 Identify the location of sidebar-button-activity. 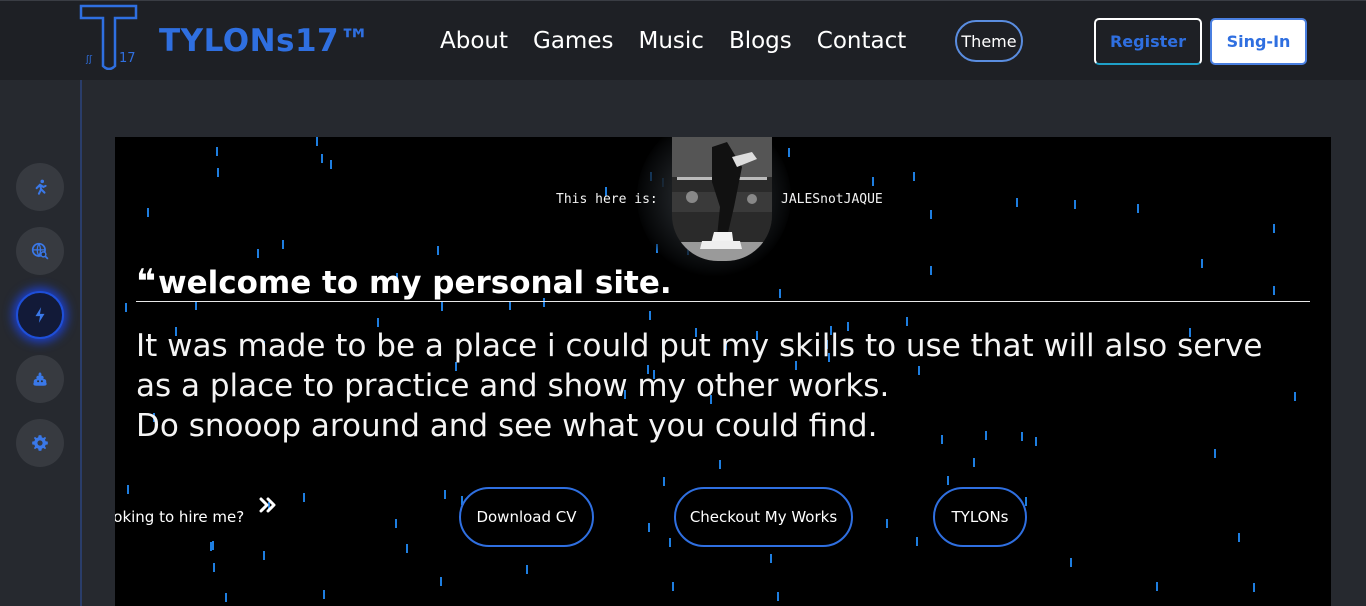
(40, 187).